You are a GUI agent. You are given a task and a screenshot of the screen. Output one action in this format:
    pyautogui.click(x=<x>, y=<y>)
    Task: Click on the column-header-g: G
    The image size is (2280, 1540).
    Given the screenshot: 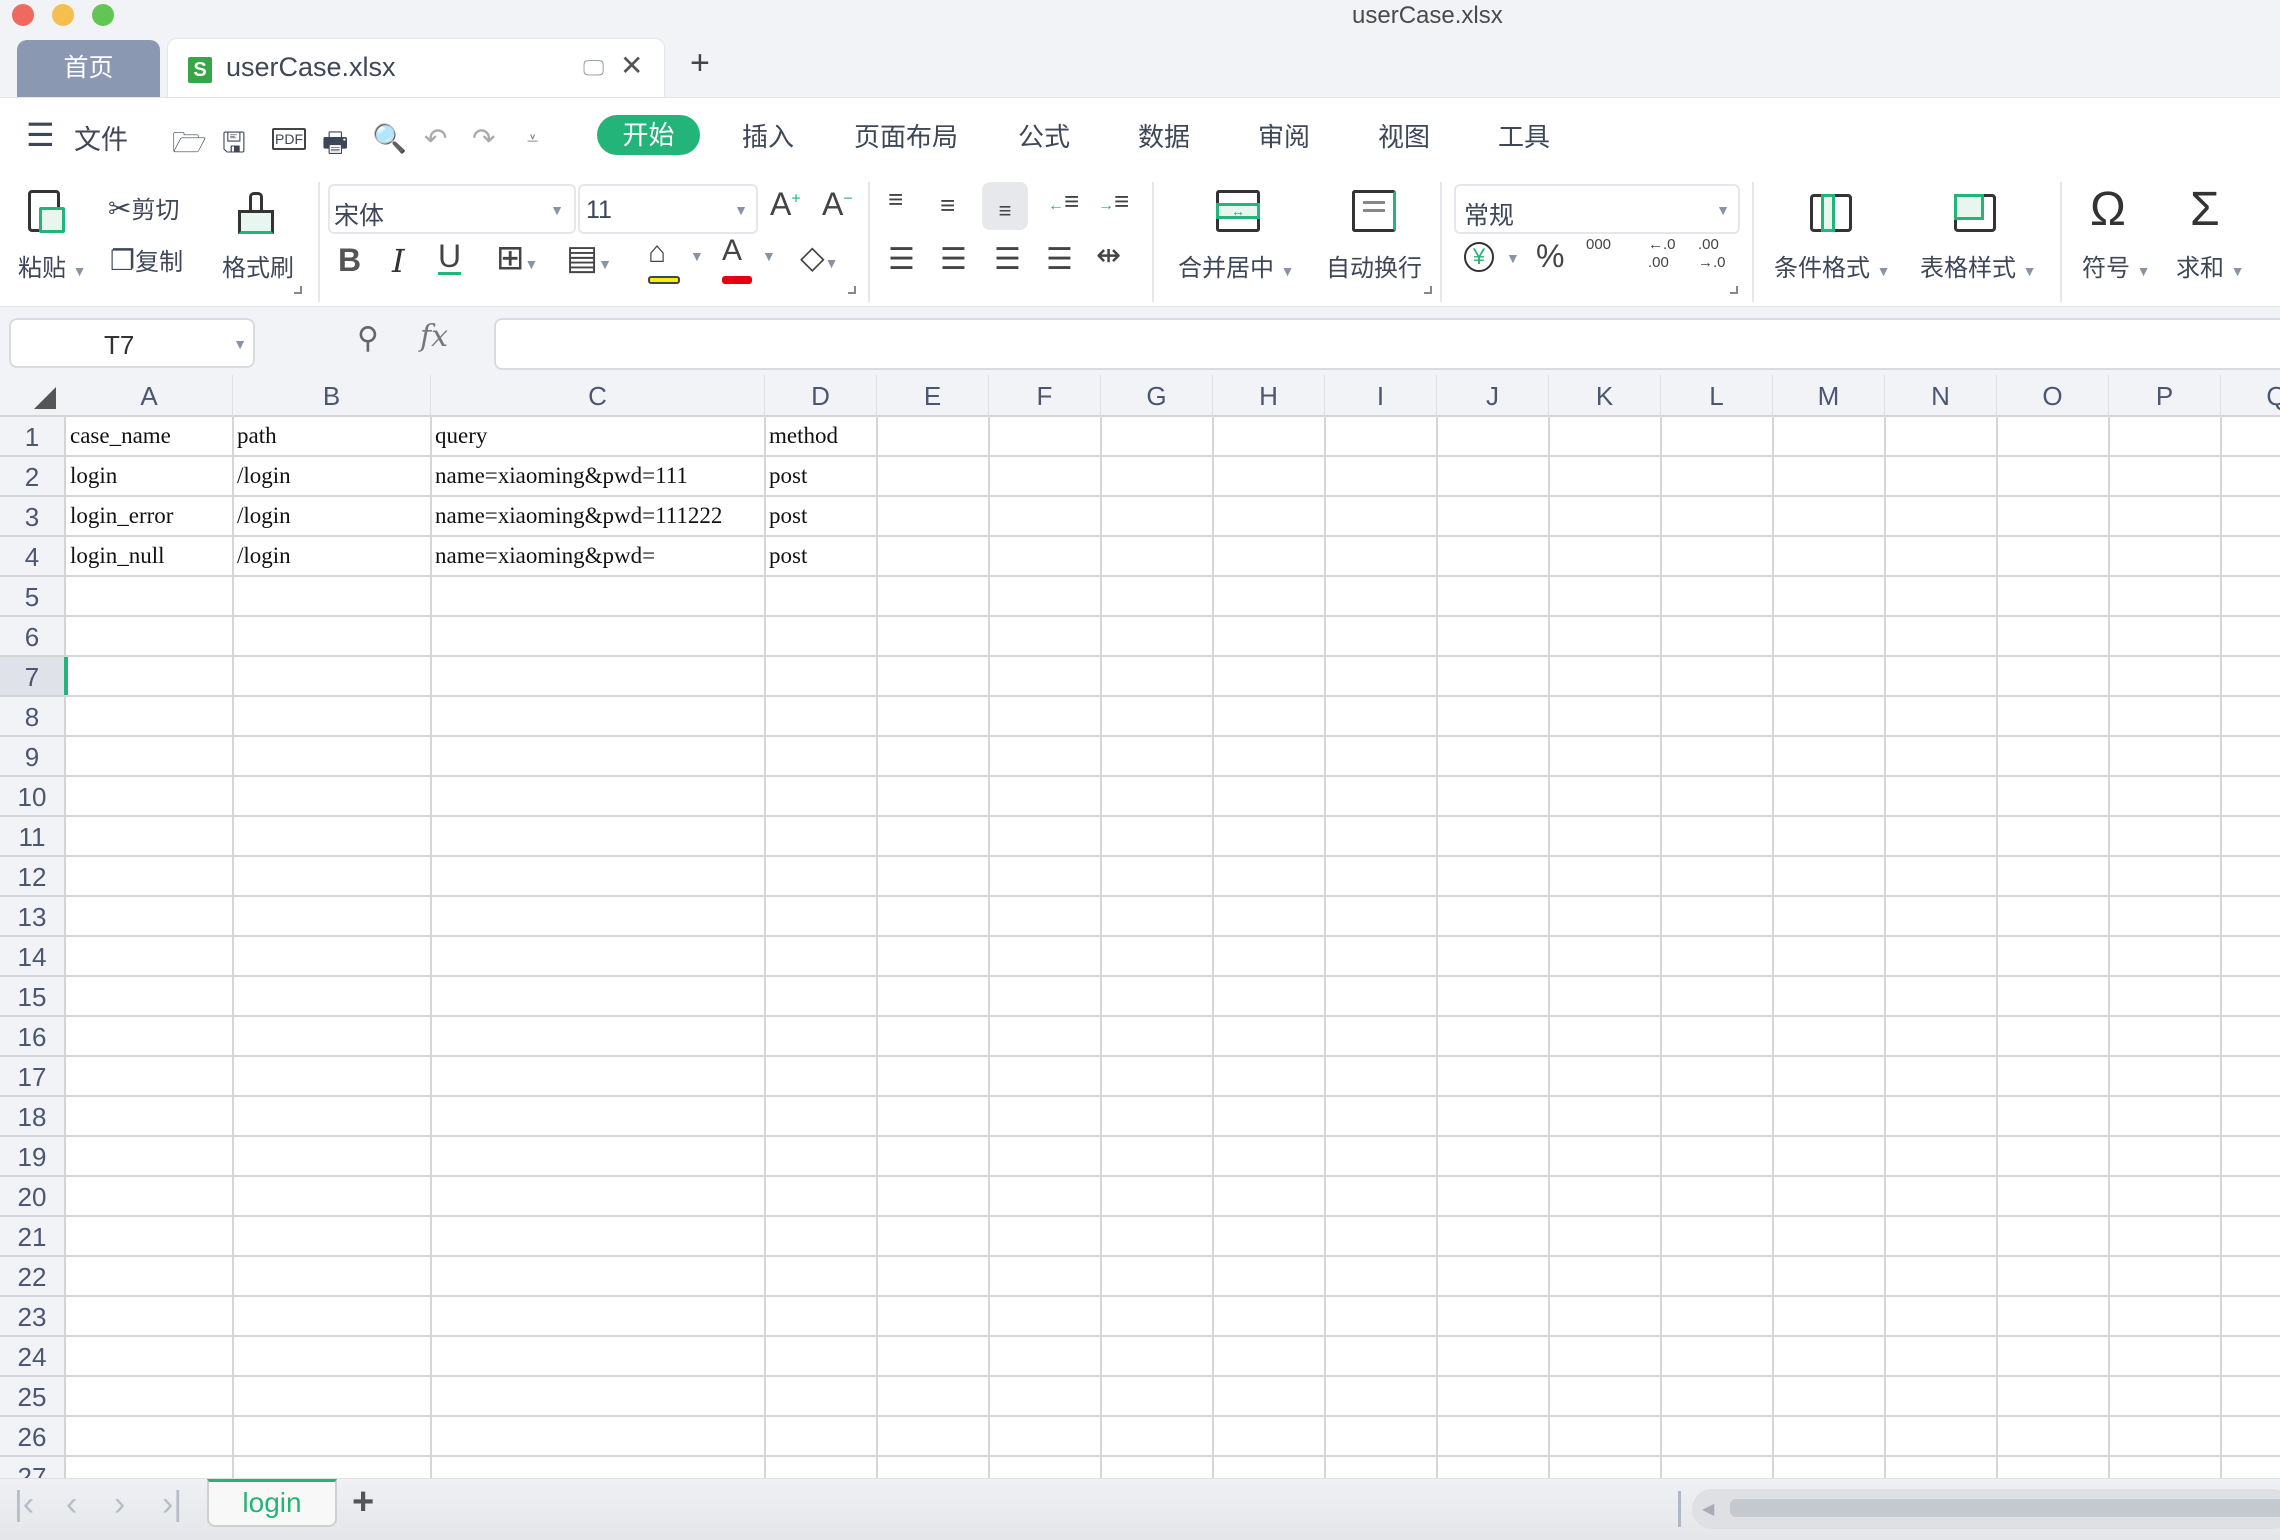 What is the action you would take?
    pyautogui.click(x=1157, y=396)
    